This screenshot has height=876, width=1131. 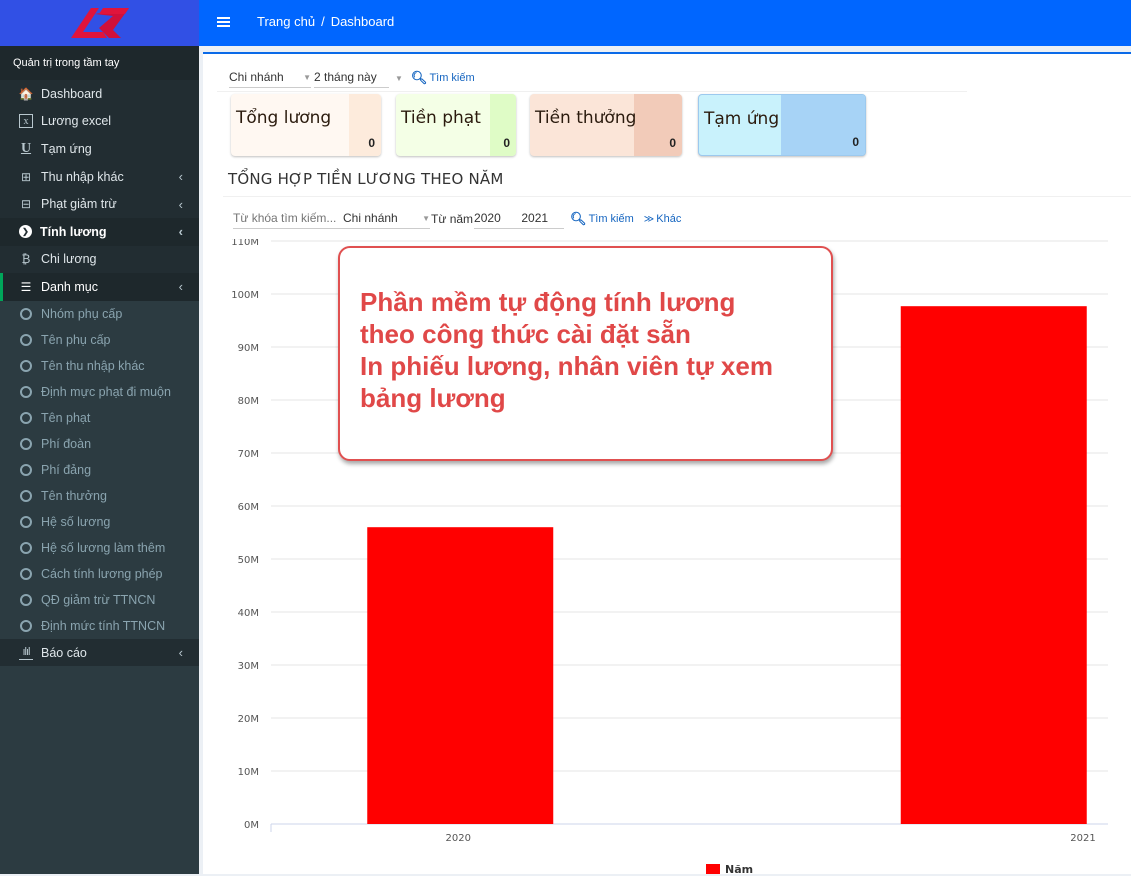 I want to click on submenu-item-label: Phí đảng, so click(x=66, y=469).